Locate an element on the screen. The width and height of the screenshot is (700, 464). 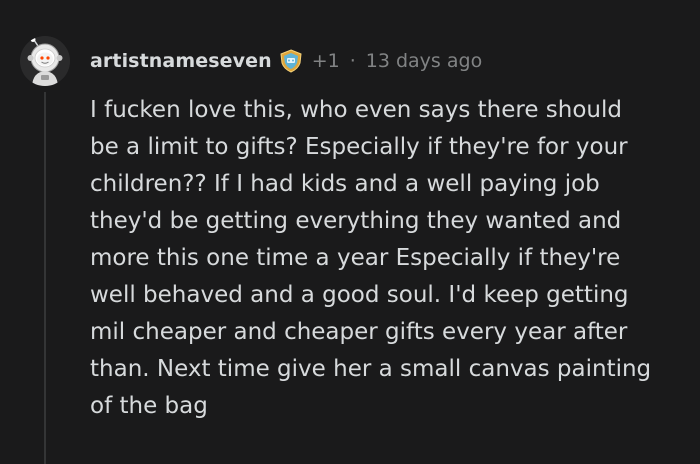
avatar is located at coordinates (45, 61).